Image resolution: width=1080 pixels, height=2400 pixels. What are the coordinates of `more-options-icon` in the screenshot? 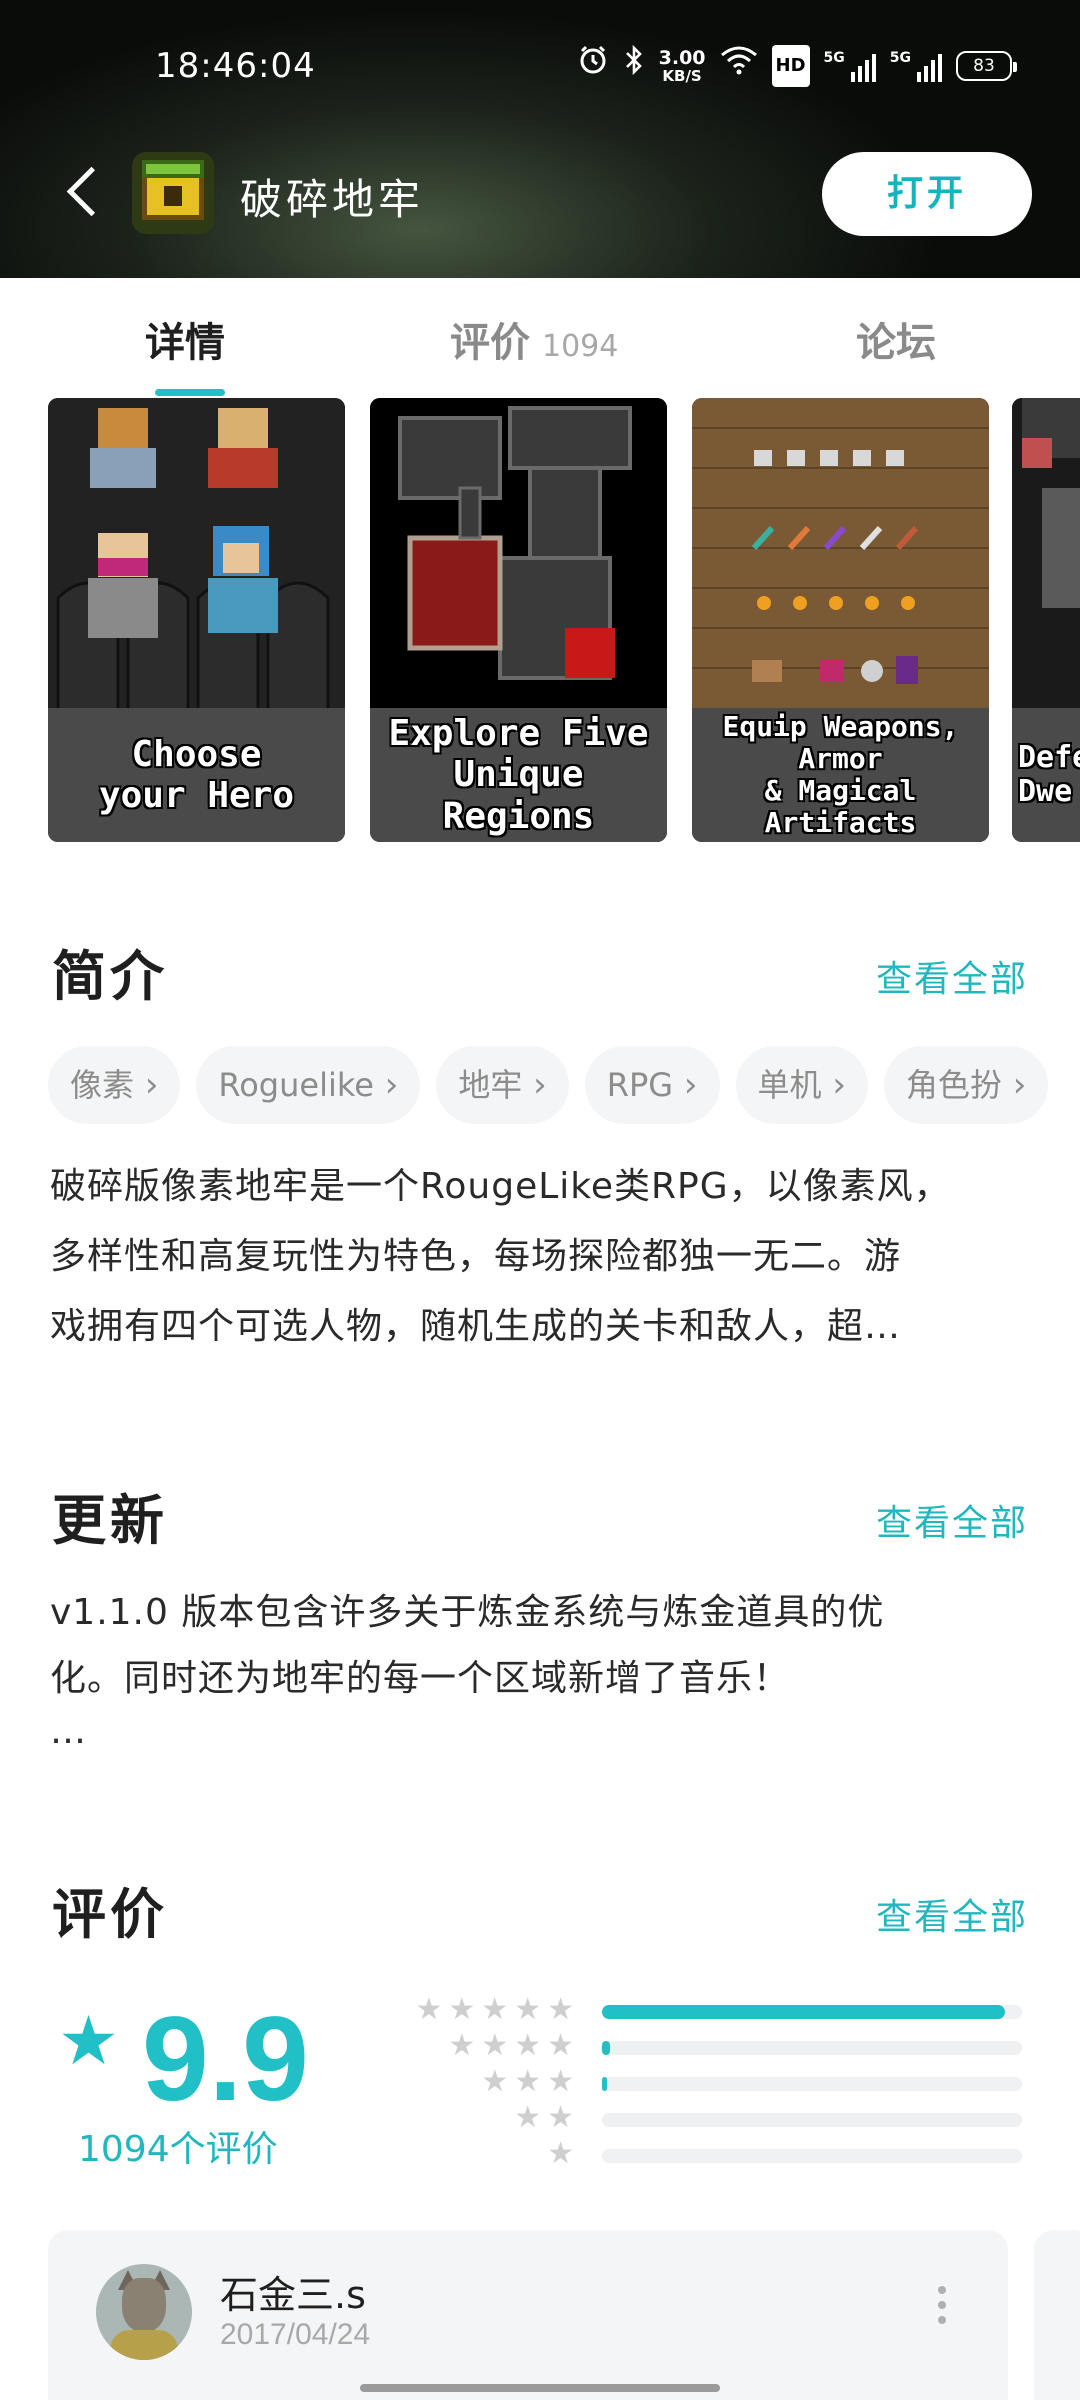 It's located at (943, 2306).